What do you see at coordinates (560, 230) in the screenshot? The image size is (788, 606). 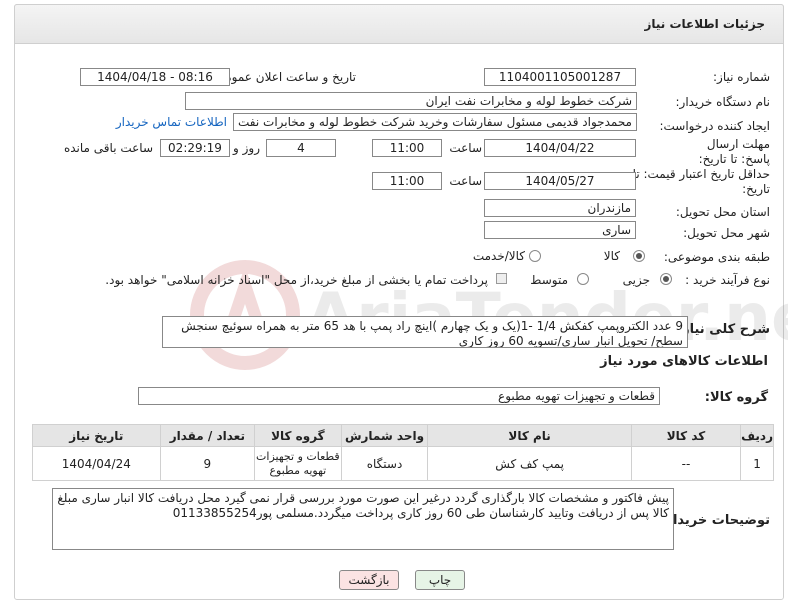 I see `city-field: ساری` at bounding box center [560, 230].